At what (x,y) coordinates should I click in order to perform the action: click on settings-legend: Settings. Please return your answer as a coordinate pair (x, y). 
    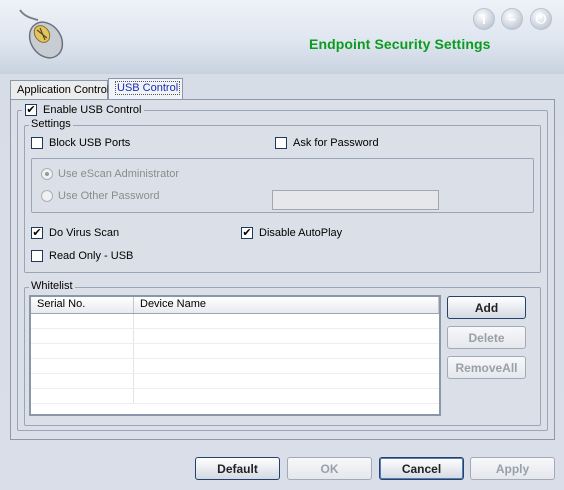
    Looking at the image, I should click on (51, 124).